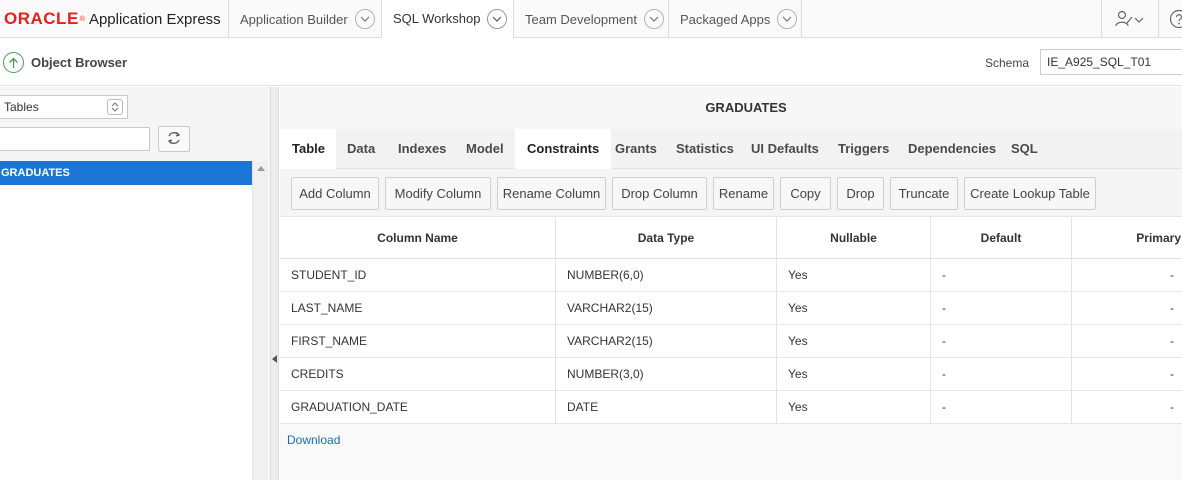 This screenshot has height=480, width=1182. Describe the element at coordinates (1001, 238) in the screenshot. I see `column-header-default: Default` at that location.